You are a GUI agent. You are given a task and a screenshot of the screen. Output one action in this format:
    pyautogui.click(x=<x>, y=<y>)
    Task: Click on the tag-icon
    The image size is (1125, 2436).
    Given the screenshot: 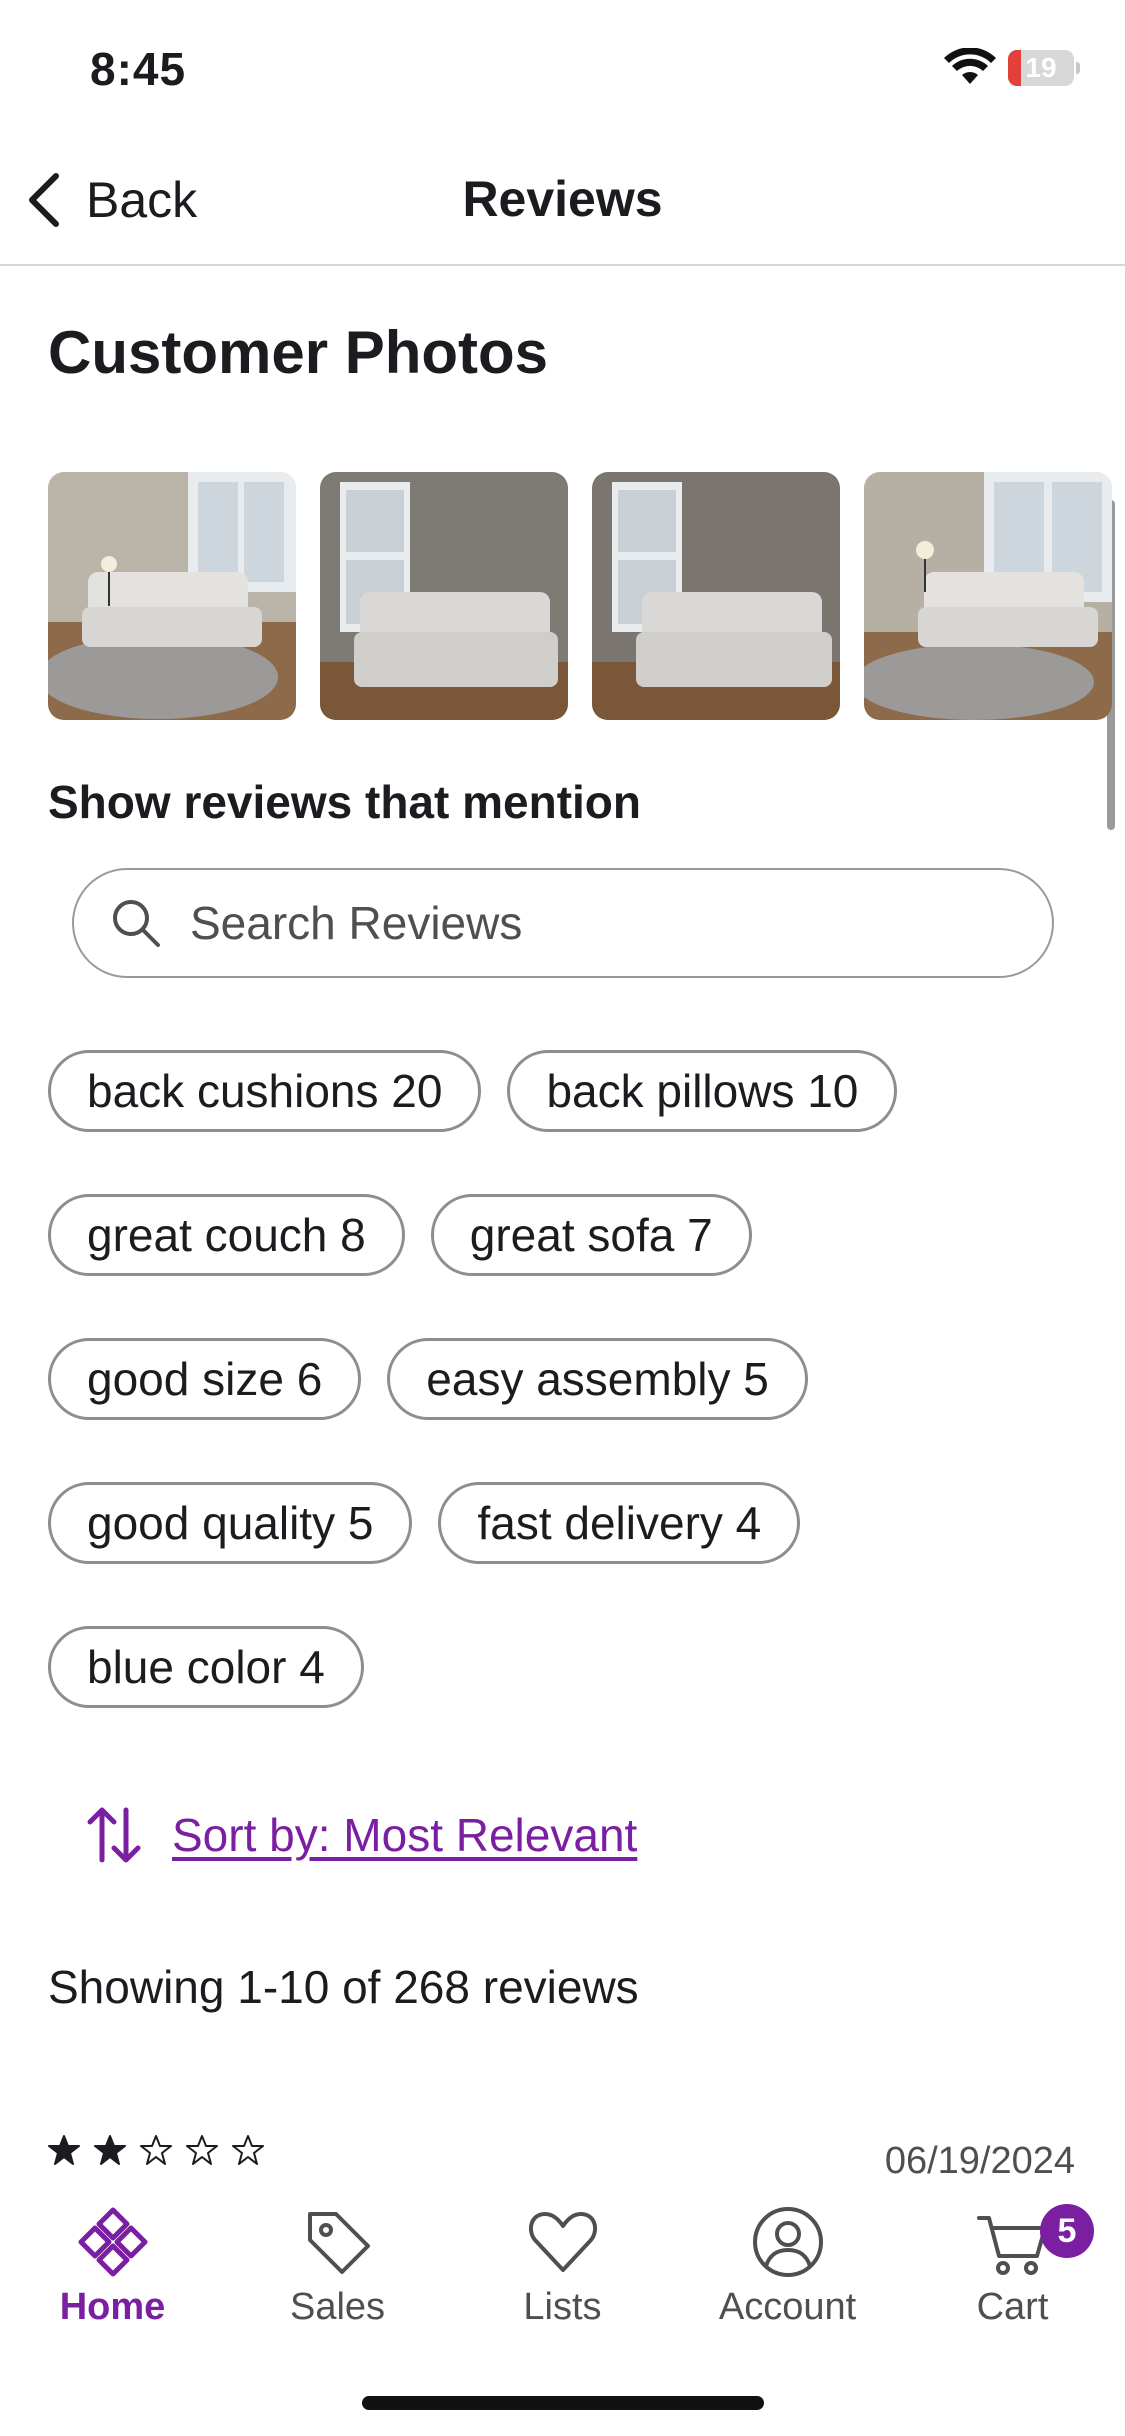 What is the action you would take?
    pyautogui.click(x=338, y=2243)
    